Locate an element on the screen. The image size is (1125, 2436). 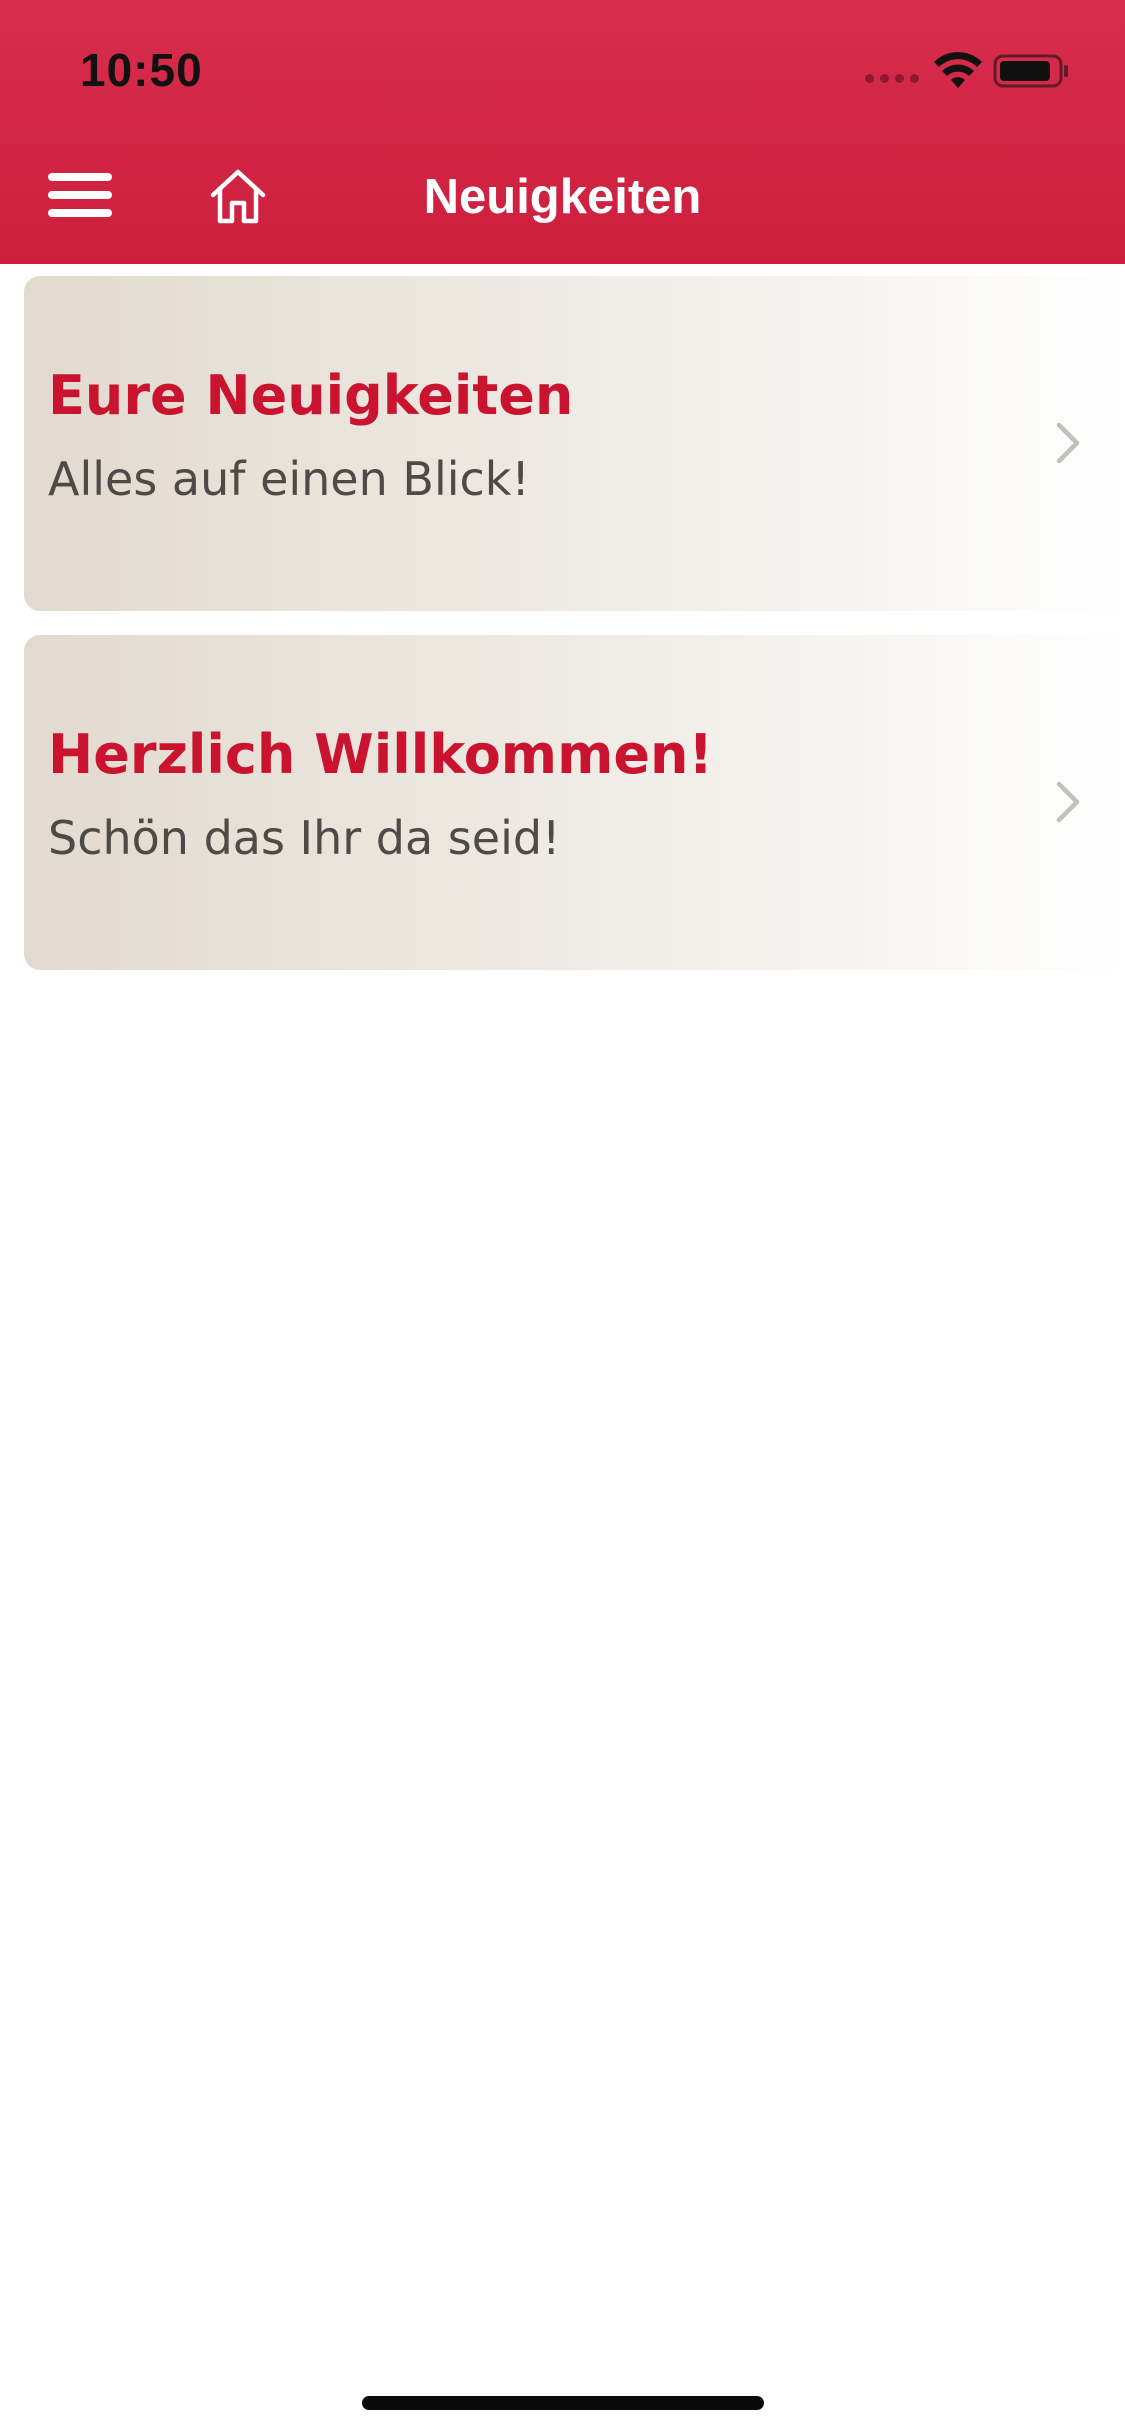
news-card-eure-neuigkeiten: Eure Neuigkeiten Alles auf einen Blick! is located at coordinates (574, 443).